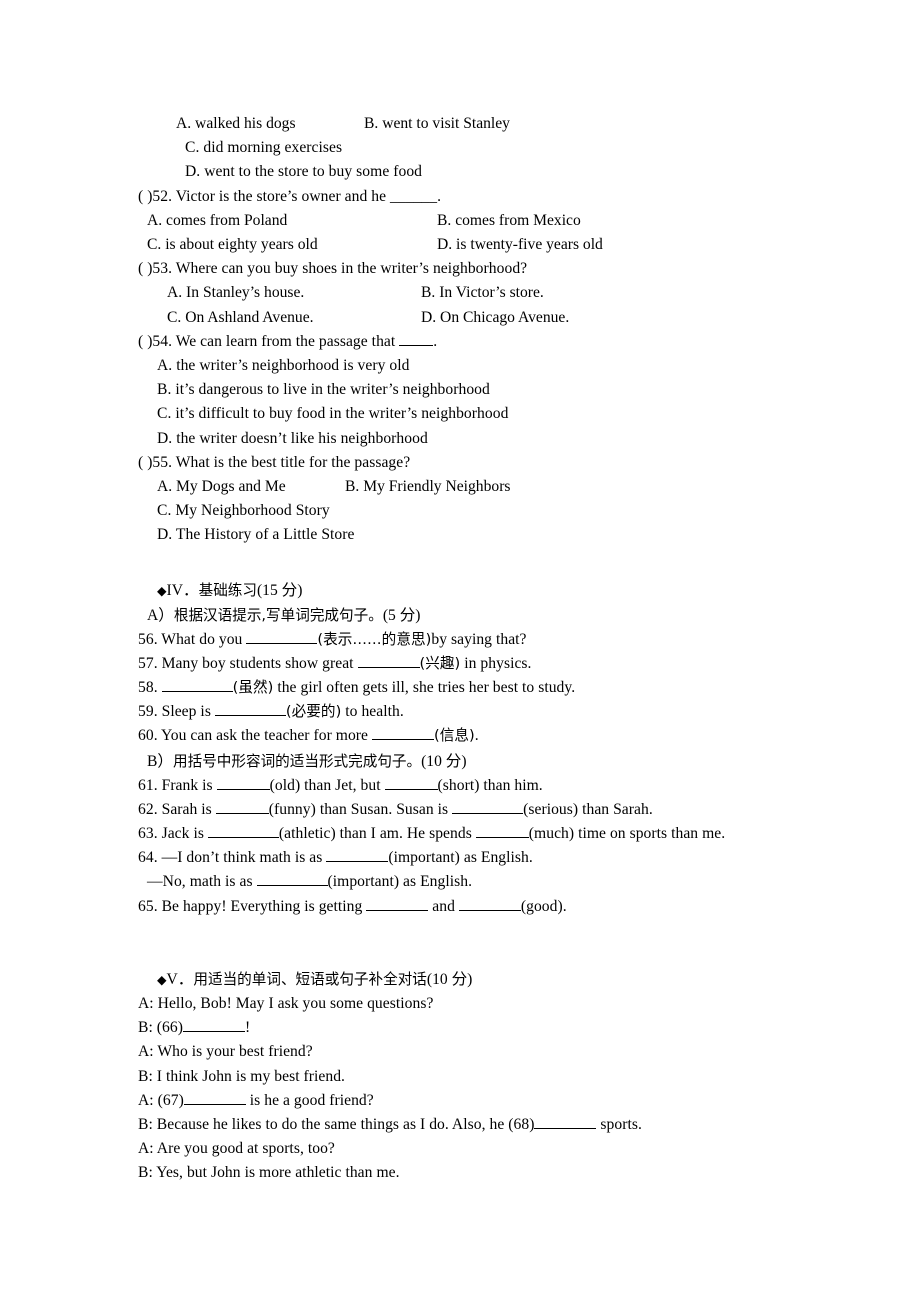 The height and width of the screenshot is (1302, 920). I want to click on q58-blank, so click(197, 685).